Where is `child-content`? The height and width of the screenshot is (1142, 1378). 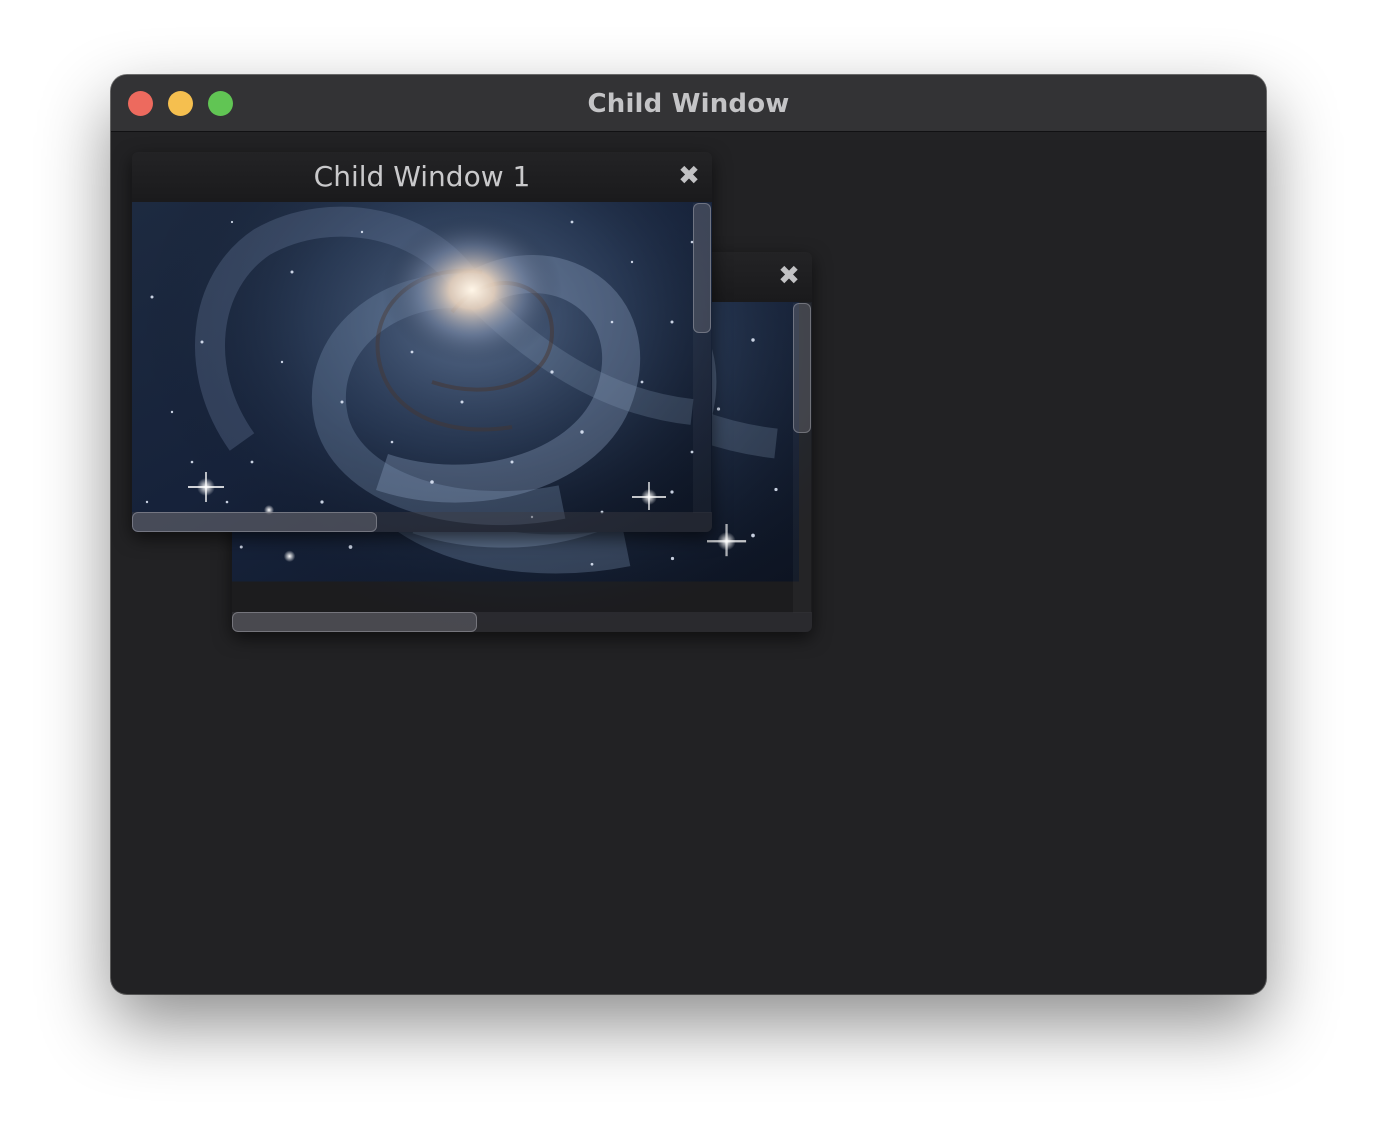
child-content is located at coordinates (422, 367).